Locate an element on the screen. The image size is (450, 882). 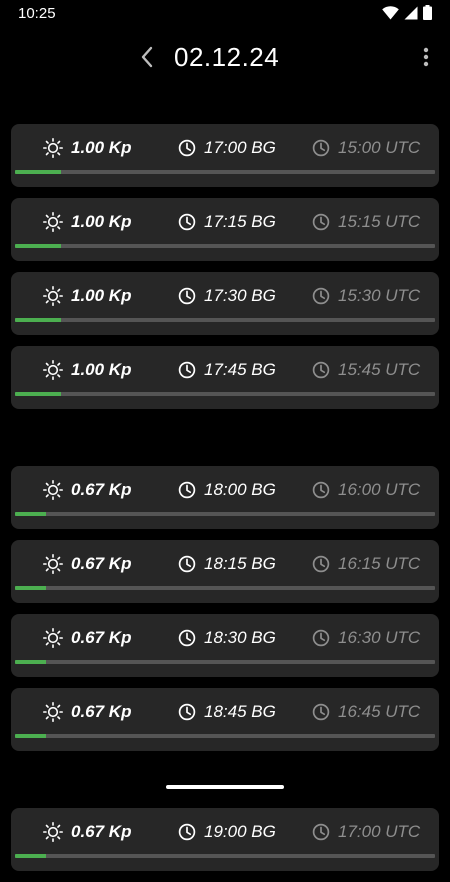
local-time: 17:00 BG is located at coordinates (227, 148).